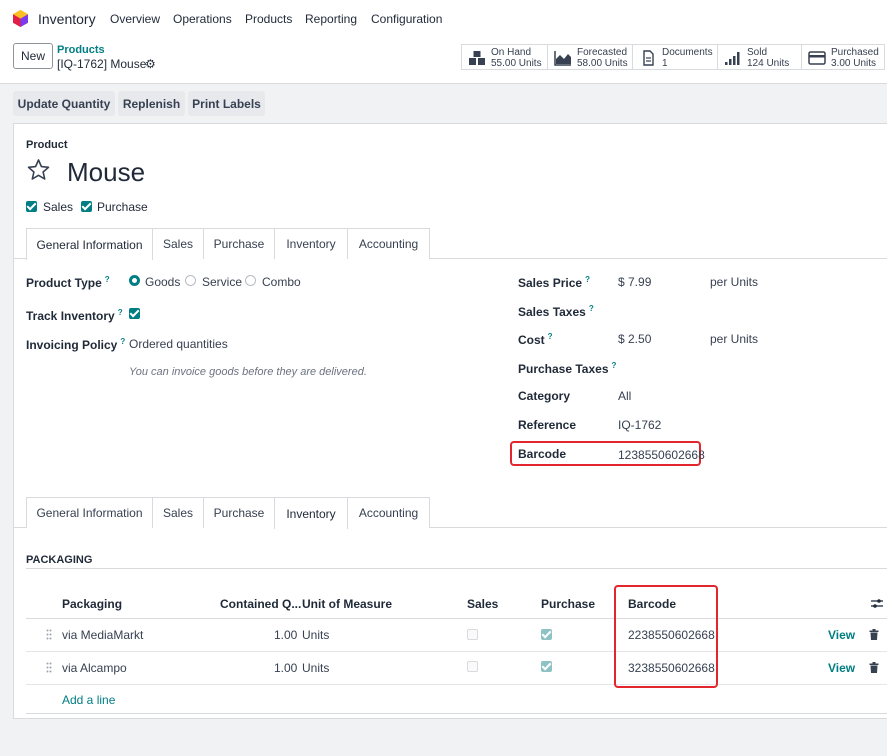 This screenshot has height=756, width=887. I want to click on row-packaging-name: via MediaMarkt, so click(102, 635).